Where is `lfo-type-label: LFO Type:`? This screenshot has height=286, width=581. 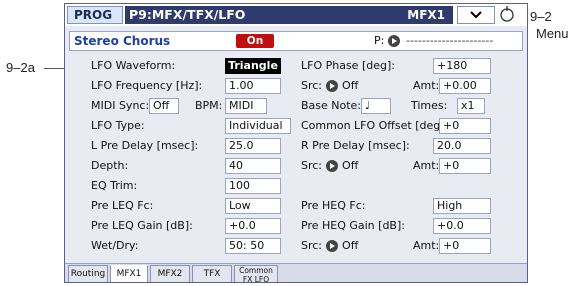
lfo-type-label: LFO Type: is located at coordinates (118, 125).